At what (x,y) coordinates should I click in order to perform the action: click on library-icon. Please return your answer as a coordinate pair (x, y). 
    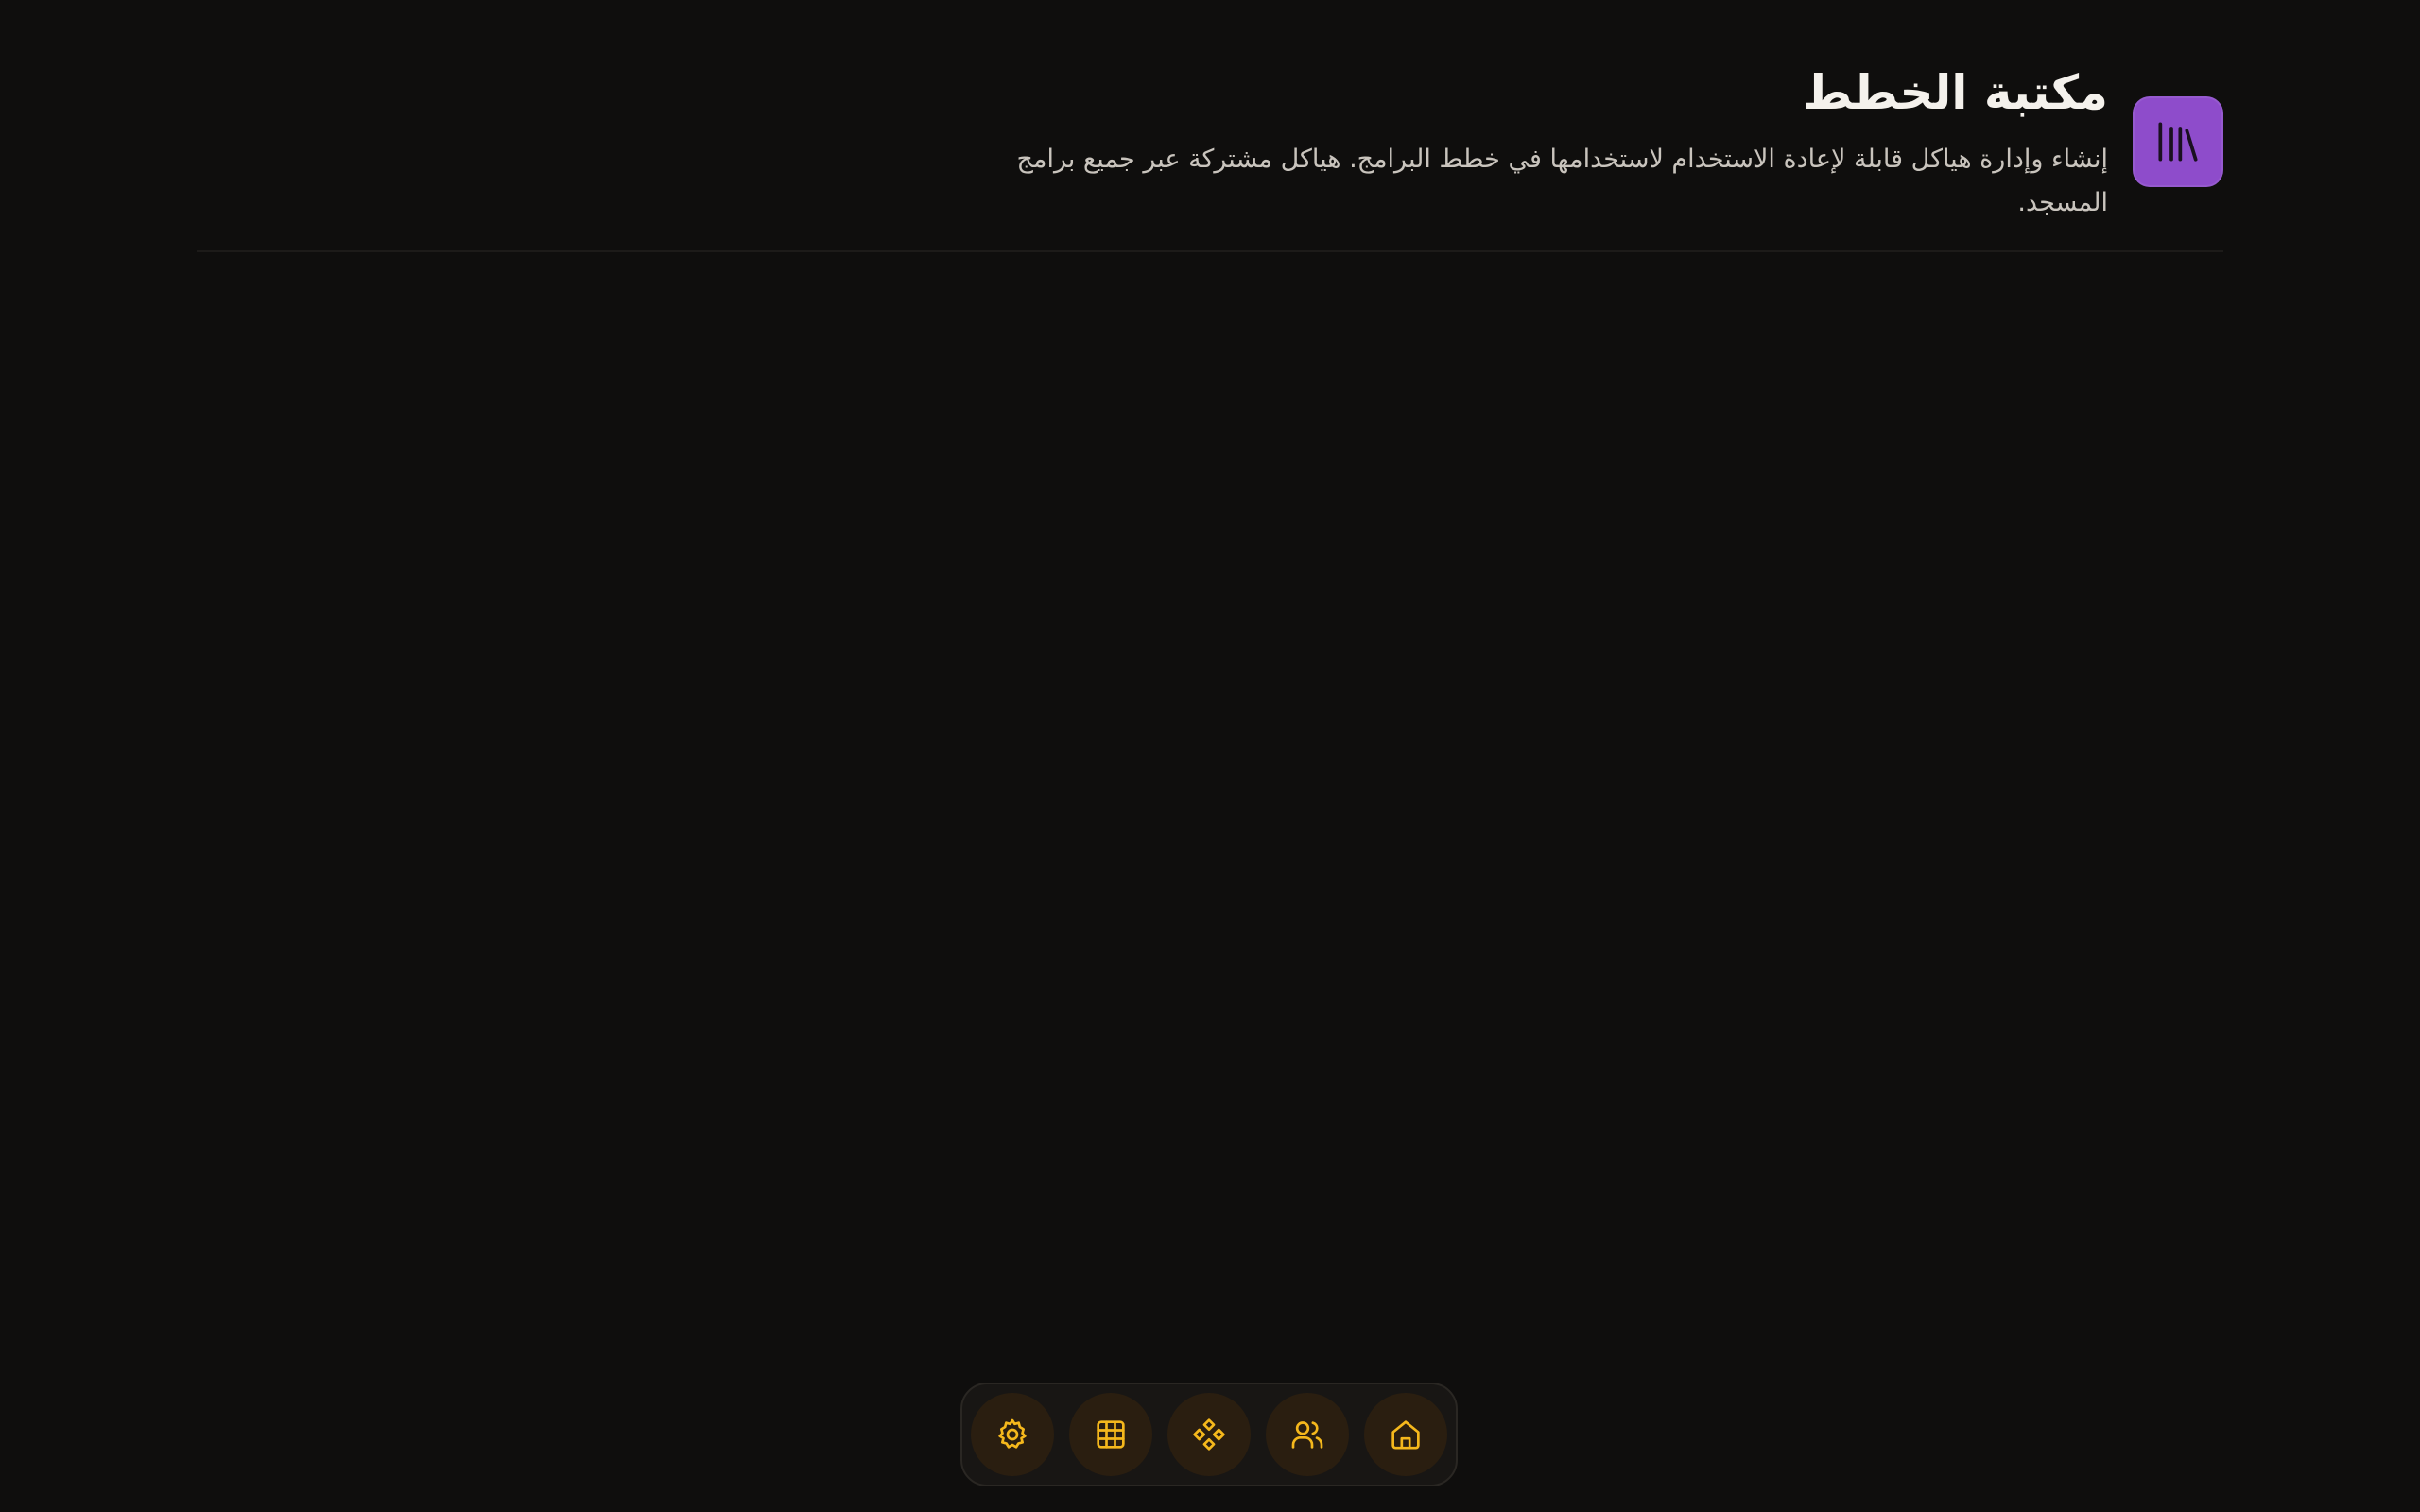
    Looking at the image, I should click on (2178, 141).